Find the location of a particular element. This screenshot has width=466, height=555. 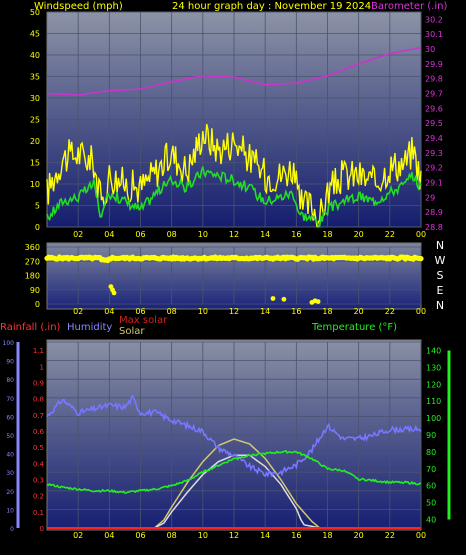

direction-x-tick-label: 14 is located at coordinates (265, 311).